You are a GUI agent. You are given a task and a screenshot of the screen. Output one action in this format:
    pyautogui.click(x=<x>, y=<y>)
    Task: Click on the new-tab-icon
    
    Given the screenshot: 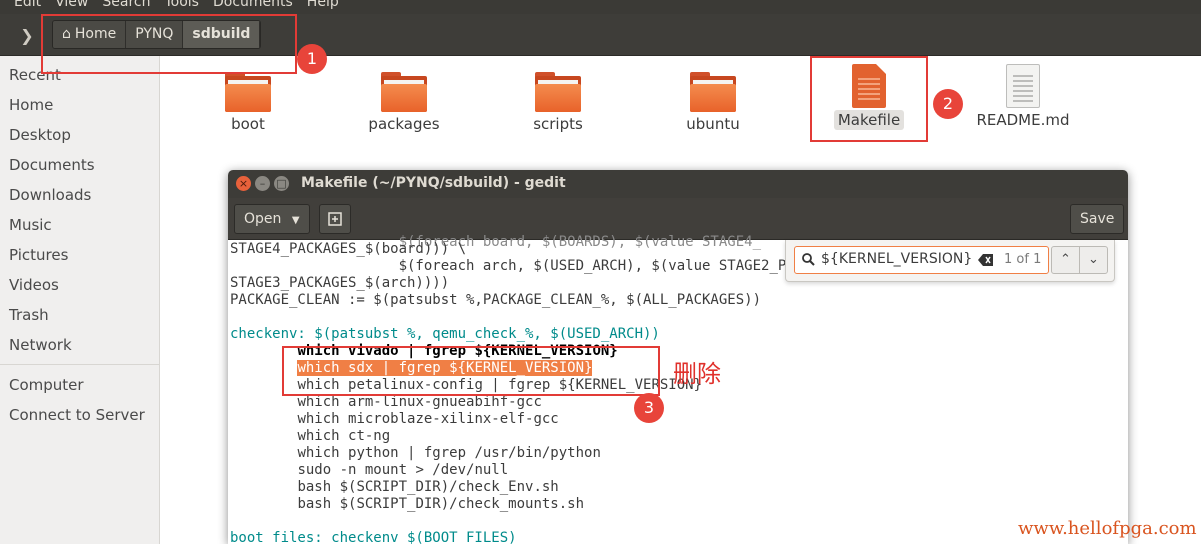 What is the action you would take?
    pyautogui.click(x=335, y=219)
    